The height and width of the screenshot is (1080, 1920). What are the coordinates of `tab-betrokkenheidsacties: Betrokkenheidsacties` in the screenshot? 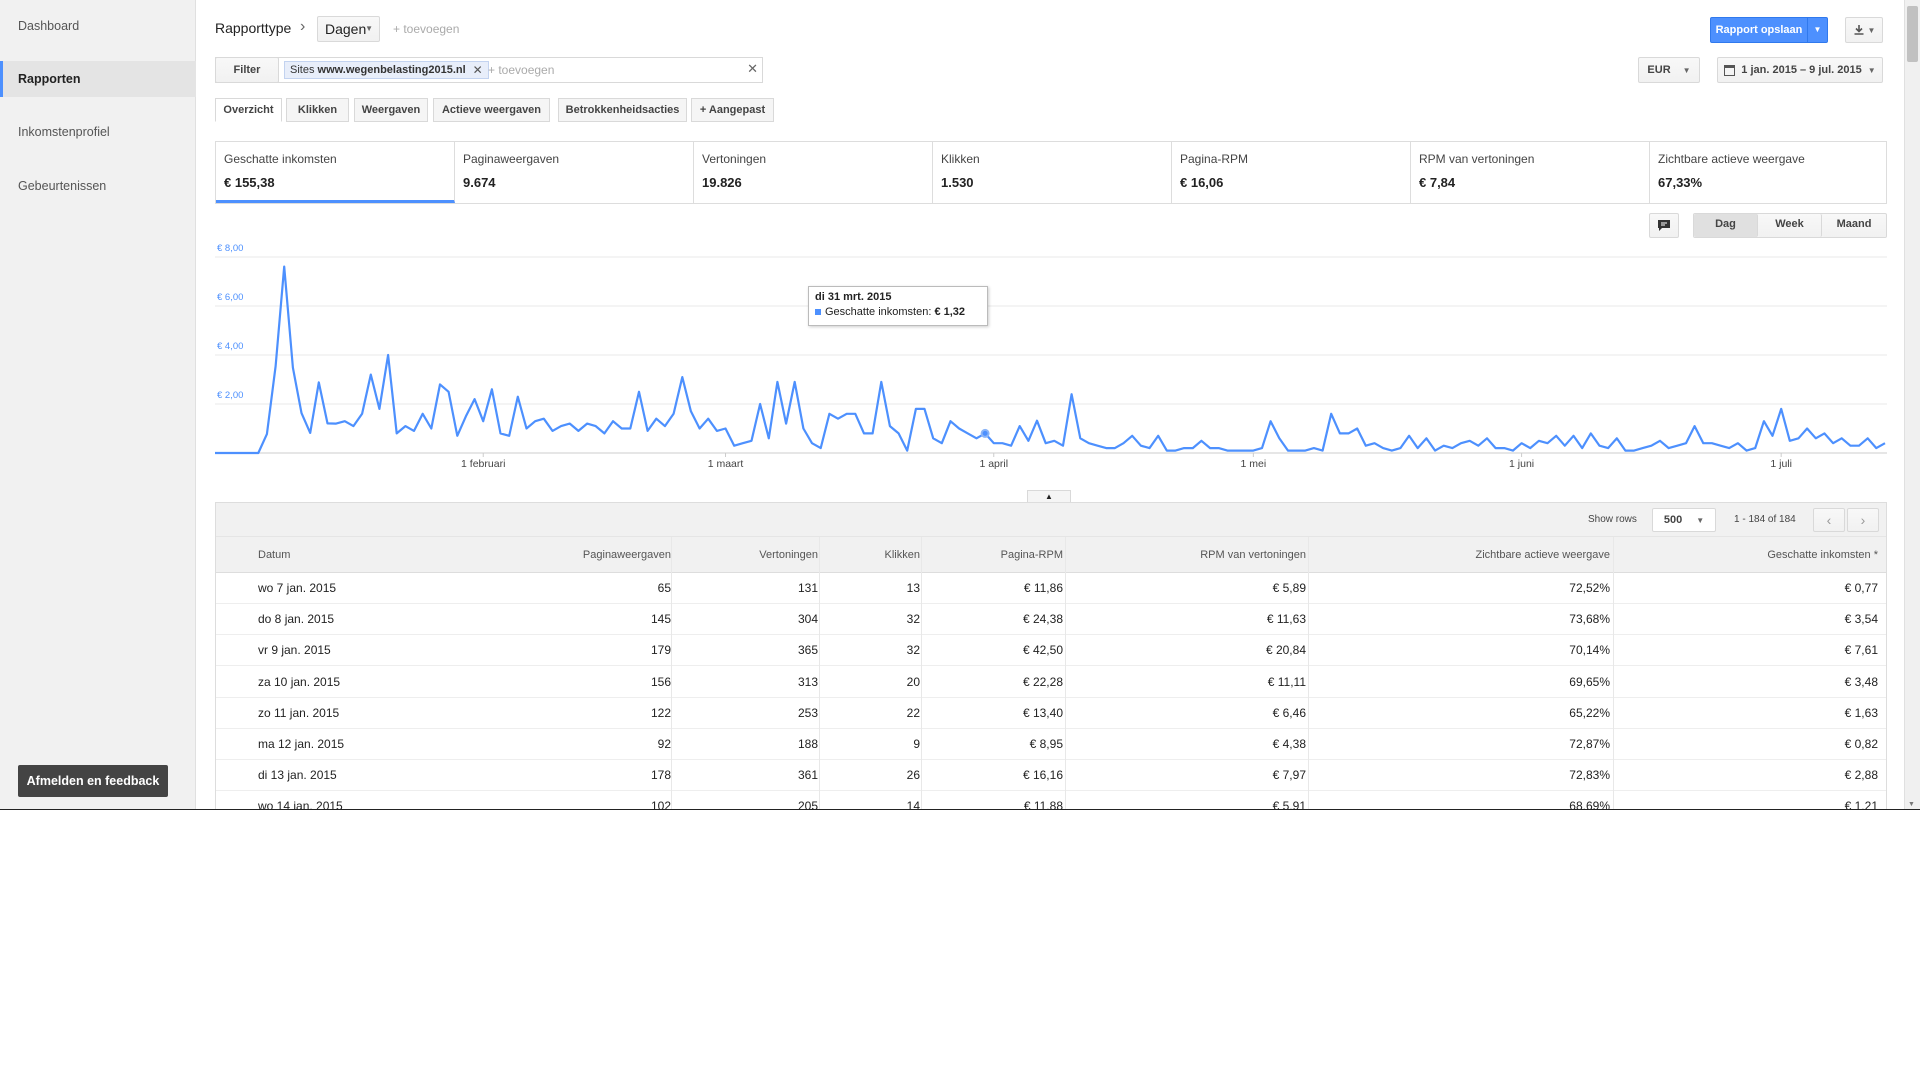 It's located at (622, 110).